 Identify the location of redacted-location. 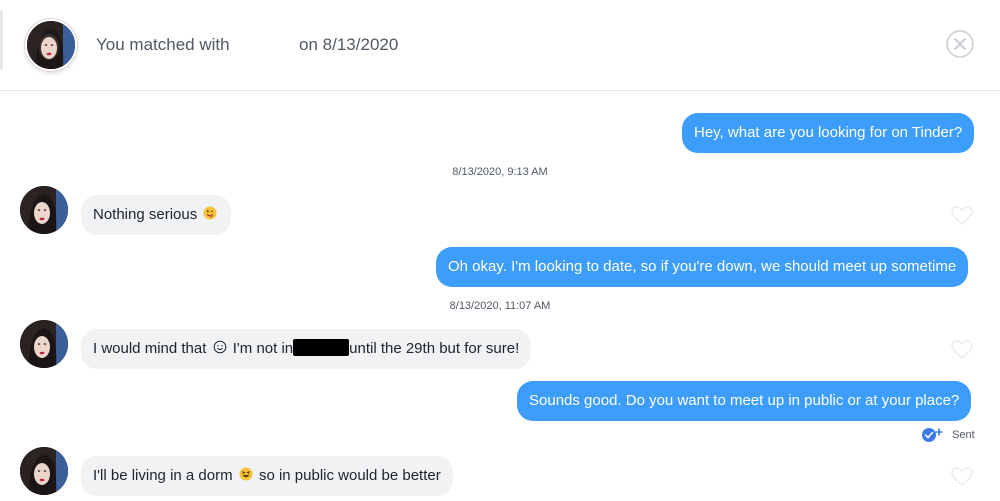
(321, 347).